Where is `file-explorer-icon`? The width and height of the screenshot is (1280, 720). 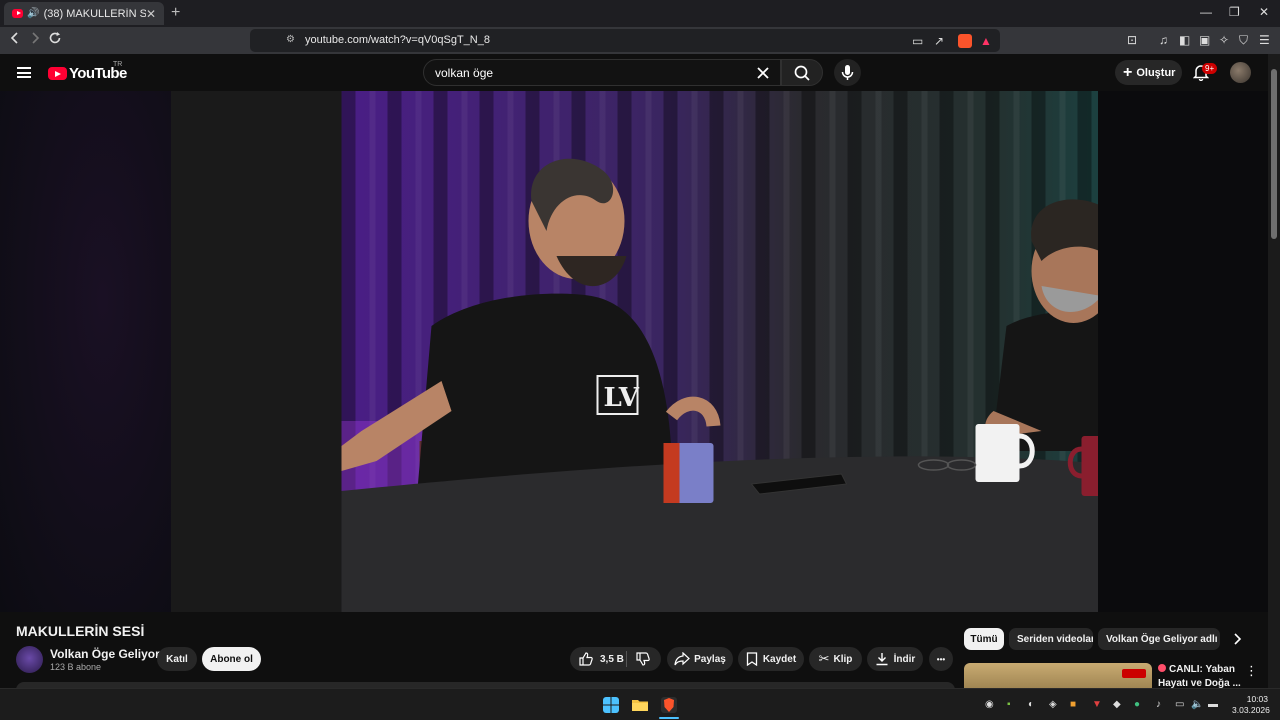 file-explorer-icon is located at coordinates (640, 705).